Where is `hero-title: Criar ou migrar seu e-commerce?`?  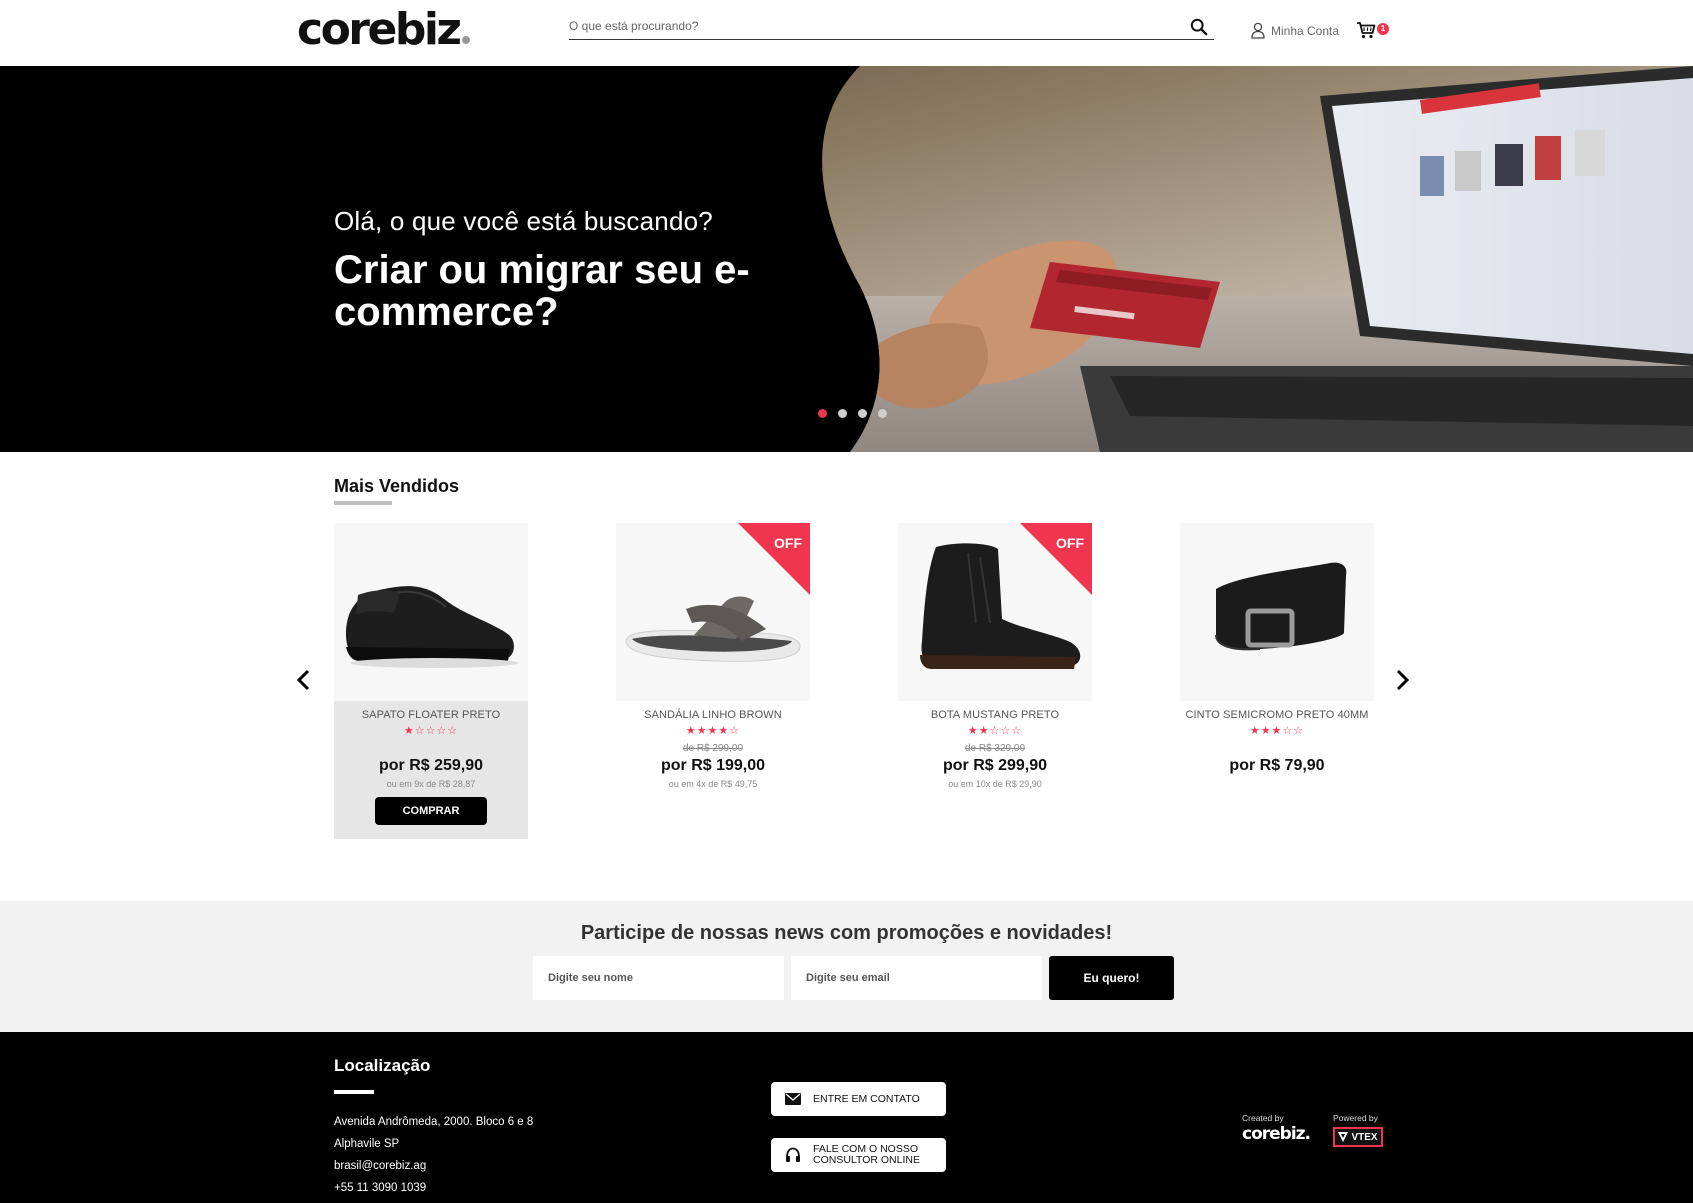
hero-title: Criar ou migrar seu e-commerce? is located at coordinates (542, 291).